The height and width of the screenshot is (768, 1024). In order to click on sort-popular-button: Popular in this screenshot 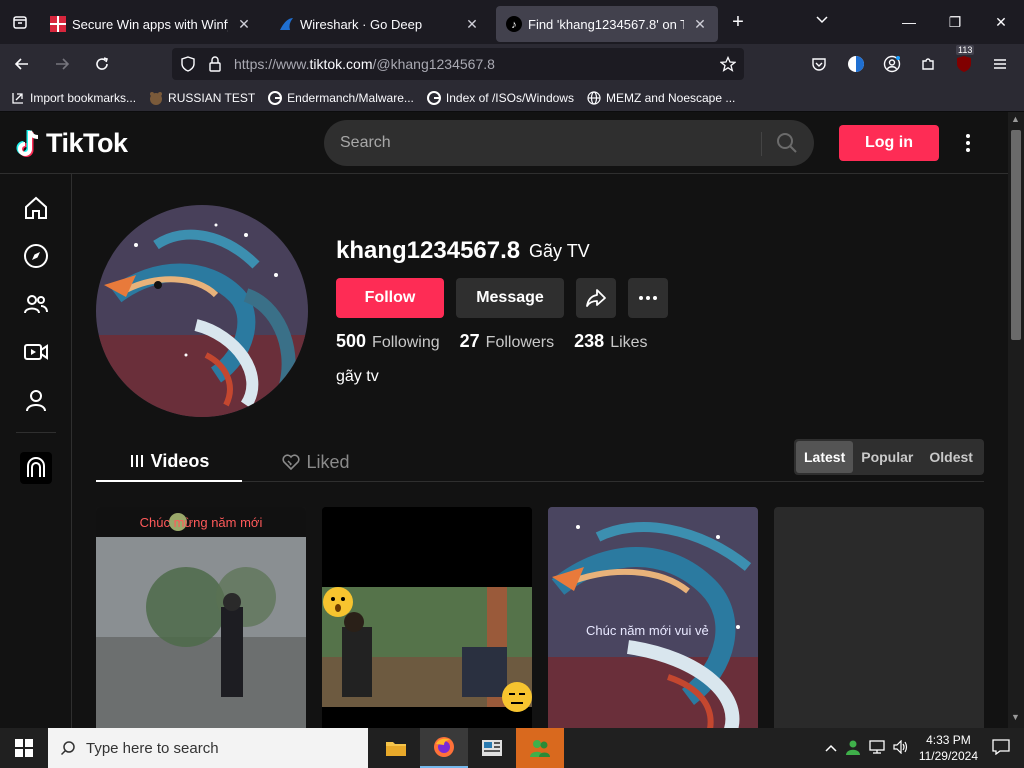, I will do `click(887, 457)`.